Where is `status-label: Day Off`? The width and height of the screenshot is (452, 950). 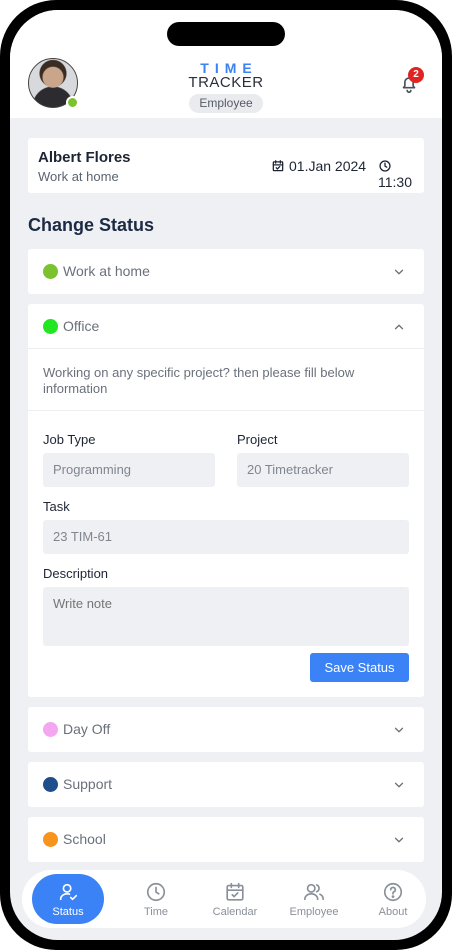
status-label: Day Off is located at coordinates (87, 729).